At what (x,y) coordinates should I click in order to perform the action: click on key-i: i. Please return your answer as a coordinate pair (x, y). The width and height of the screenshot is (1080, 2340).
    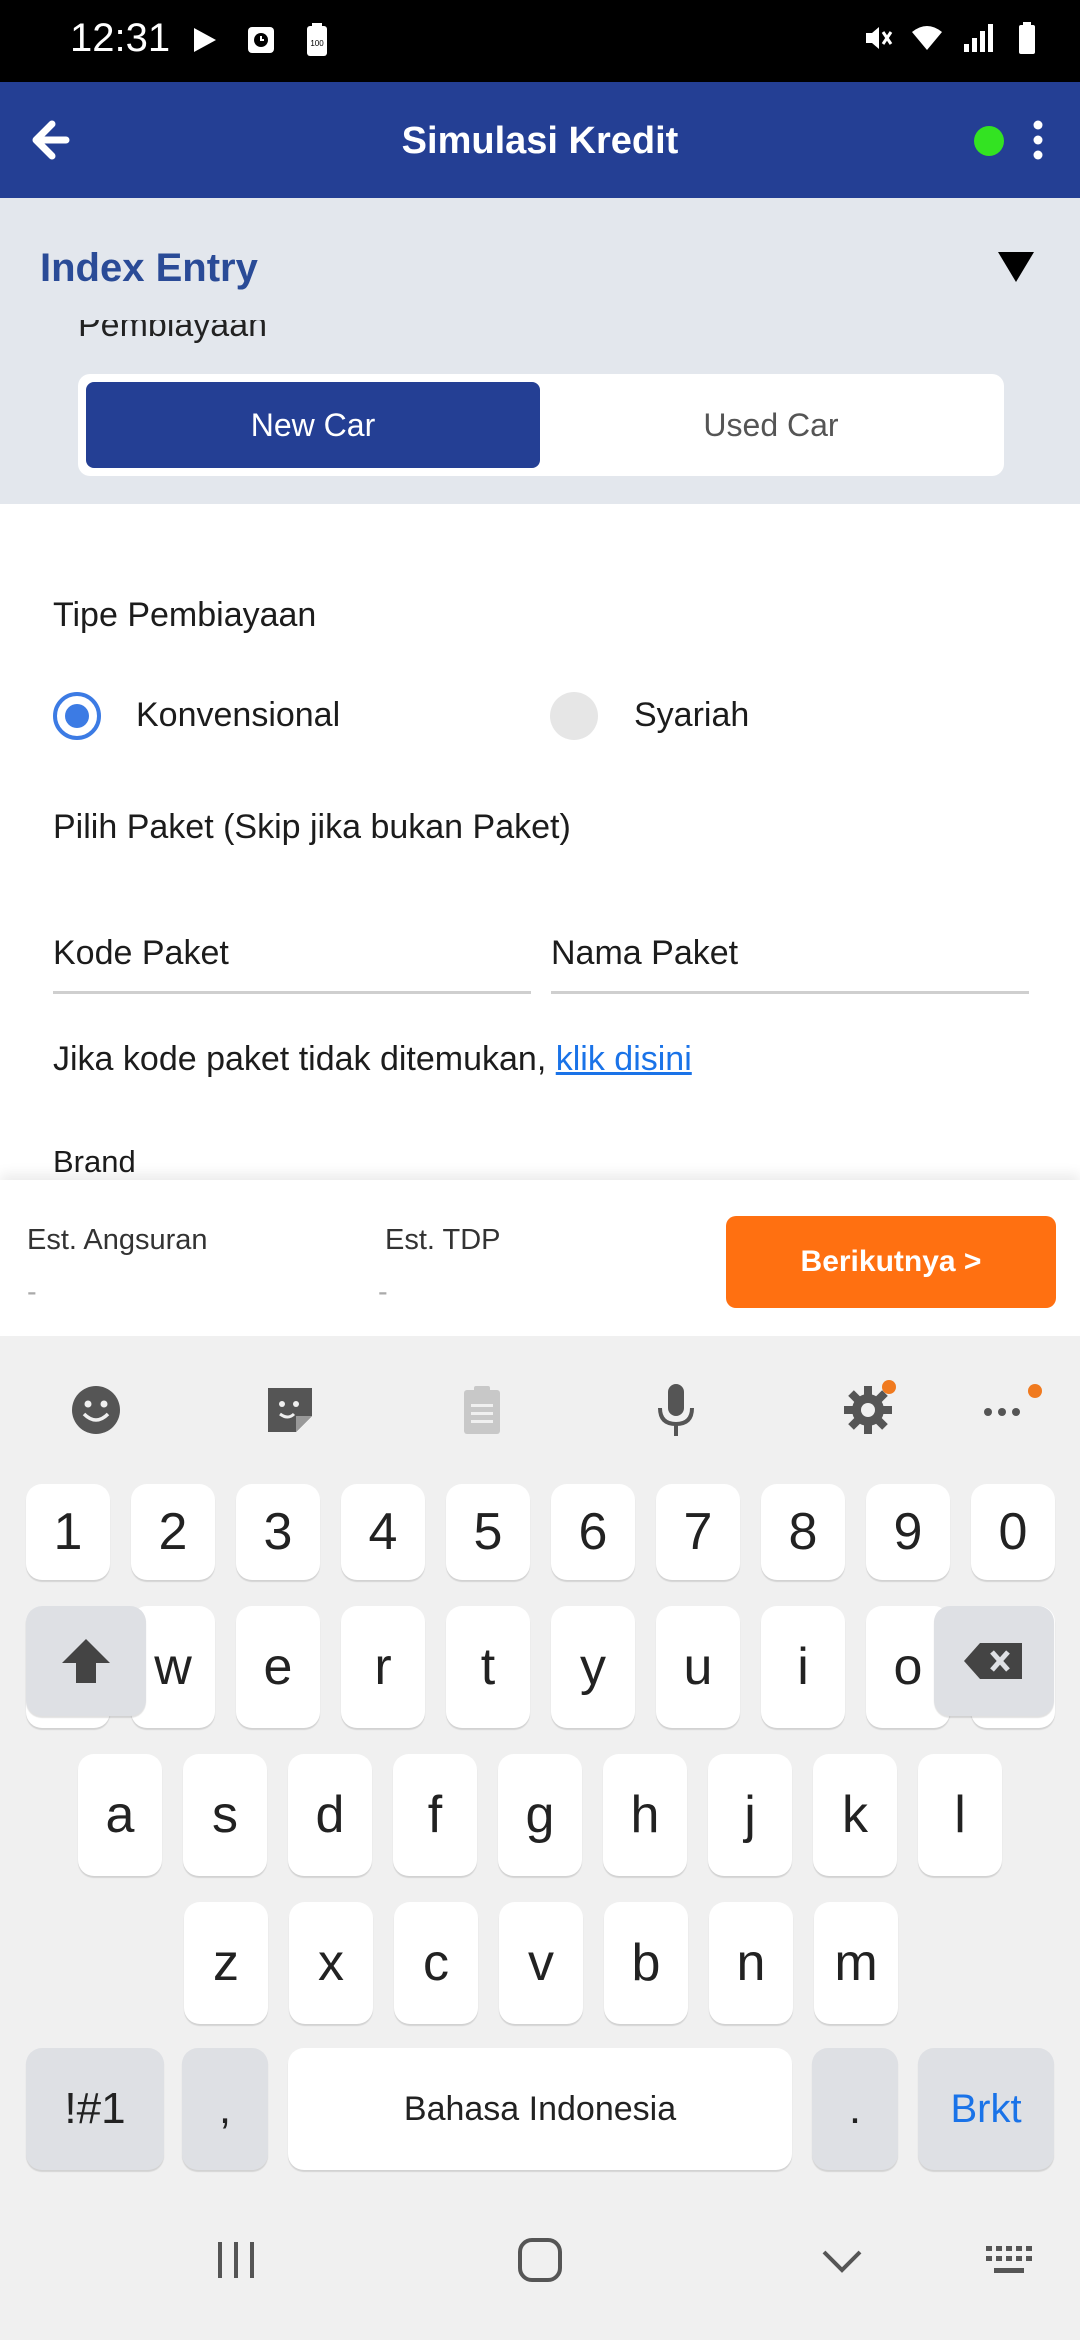
    Looking at the image, I should click on (803, 1667).